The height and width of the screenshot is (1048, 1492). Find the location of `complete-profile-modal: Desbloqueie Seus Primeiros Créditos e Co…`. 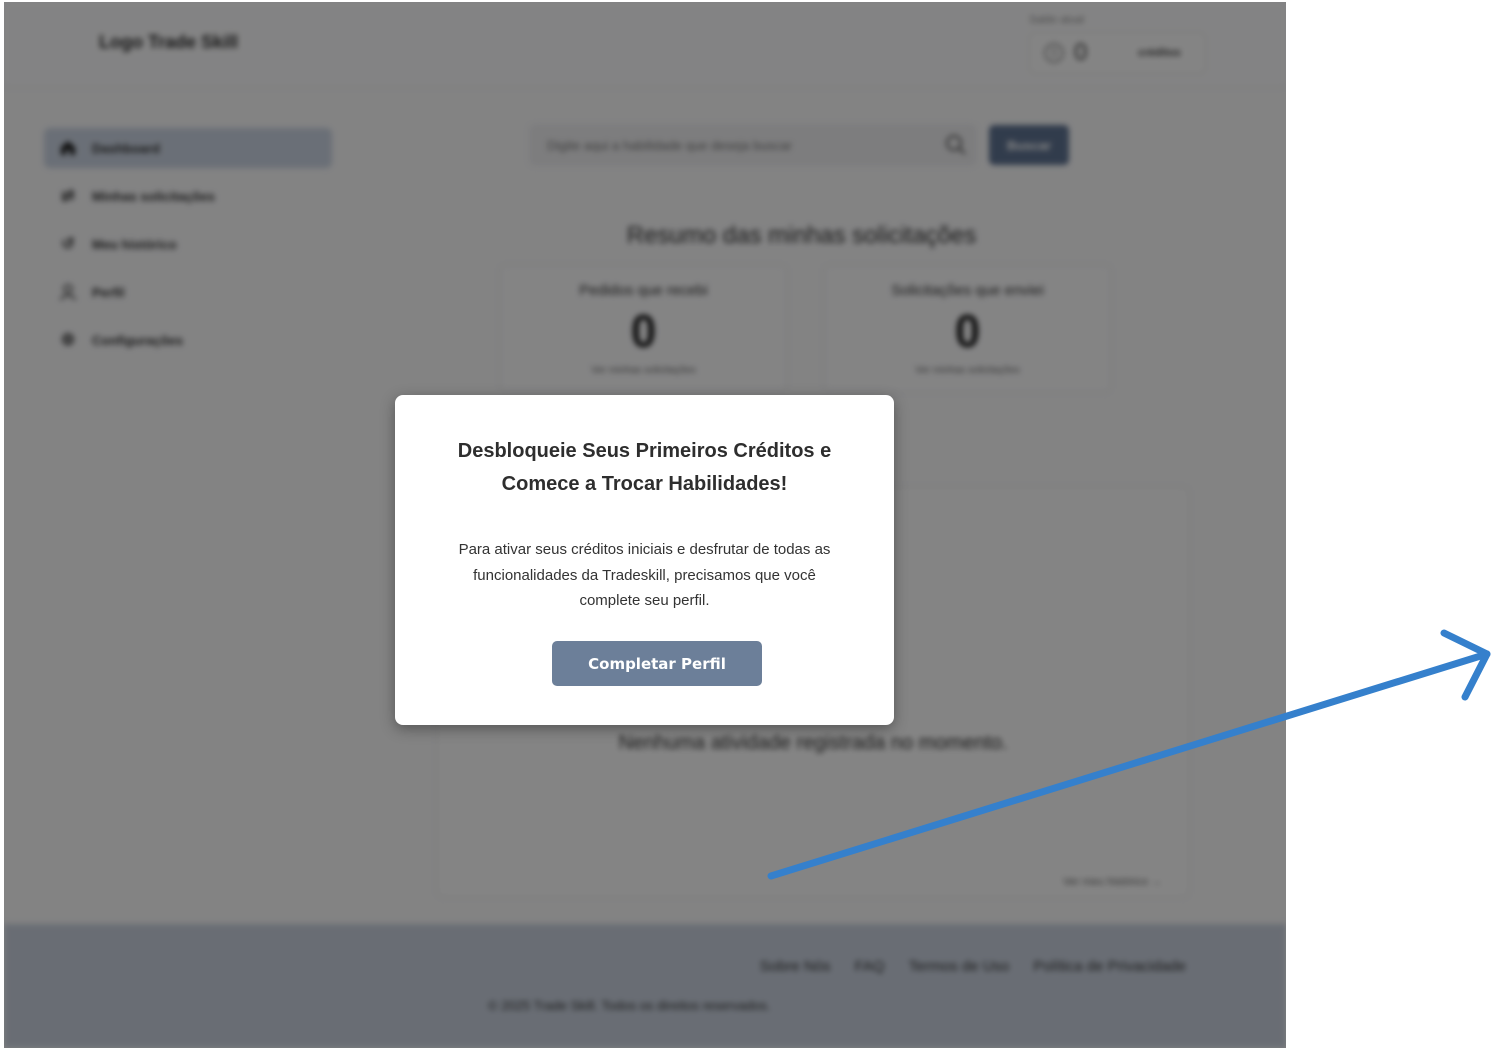

complete-profile-modal: Desbloqueie Seus Primeiros Créditos e Co… is located at coordinates (644, 560).